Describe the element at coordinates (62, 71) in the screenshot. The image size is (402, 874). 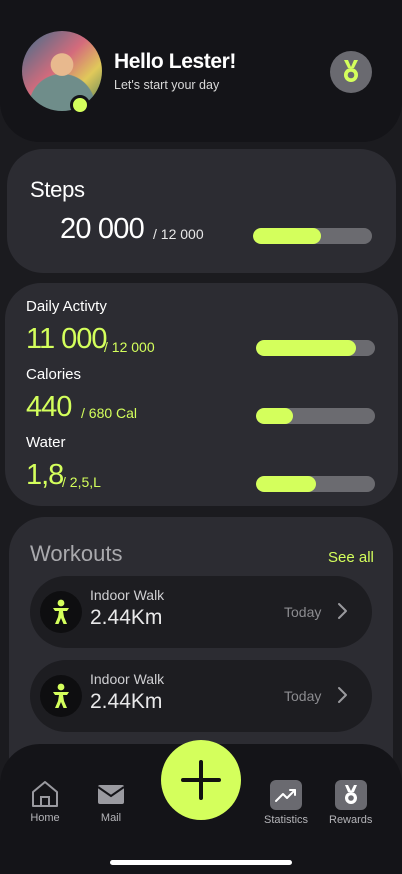
I see `avatar` at that location.